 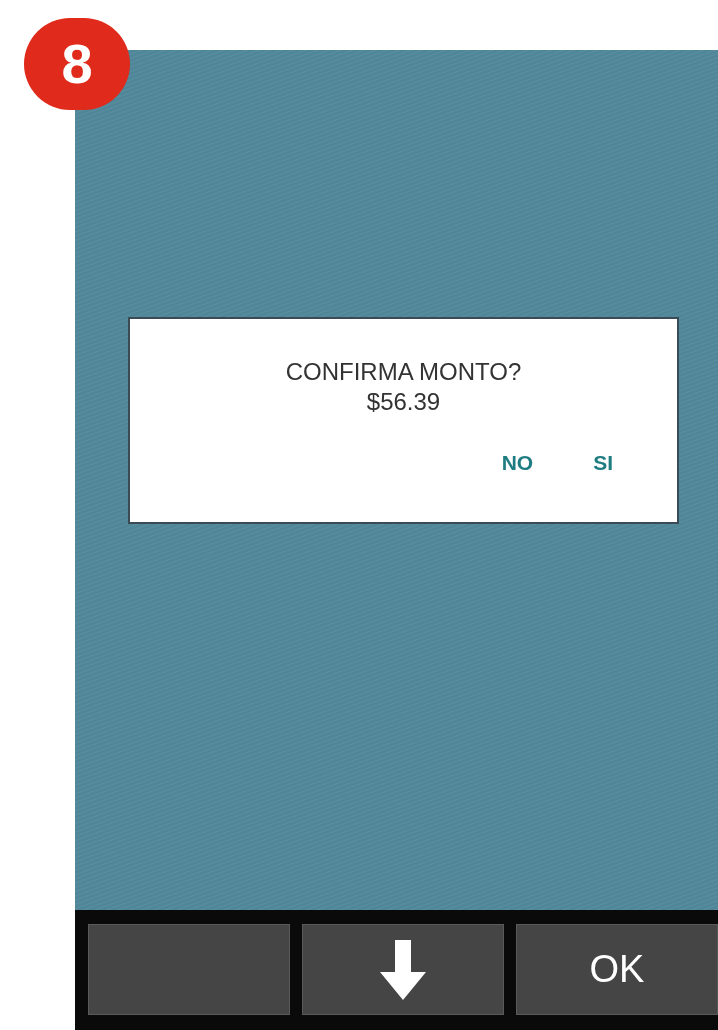 I want to click on down-arrow-icon, so click(x=403, y=969).